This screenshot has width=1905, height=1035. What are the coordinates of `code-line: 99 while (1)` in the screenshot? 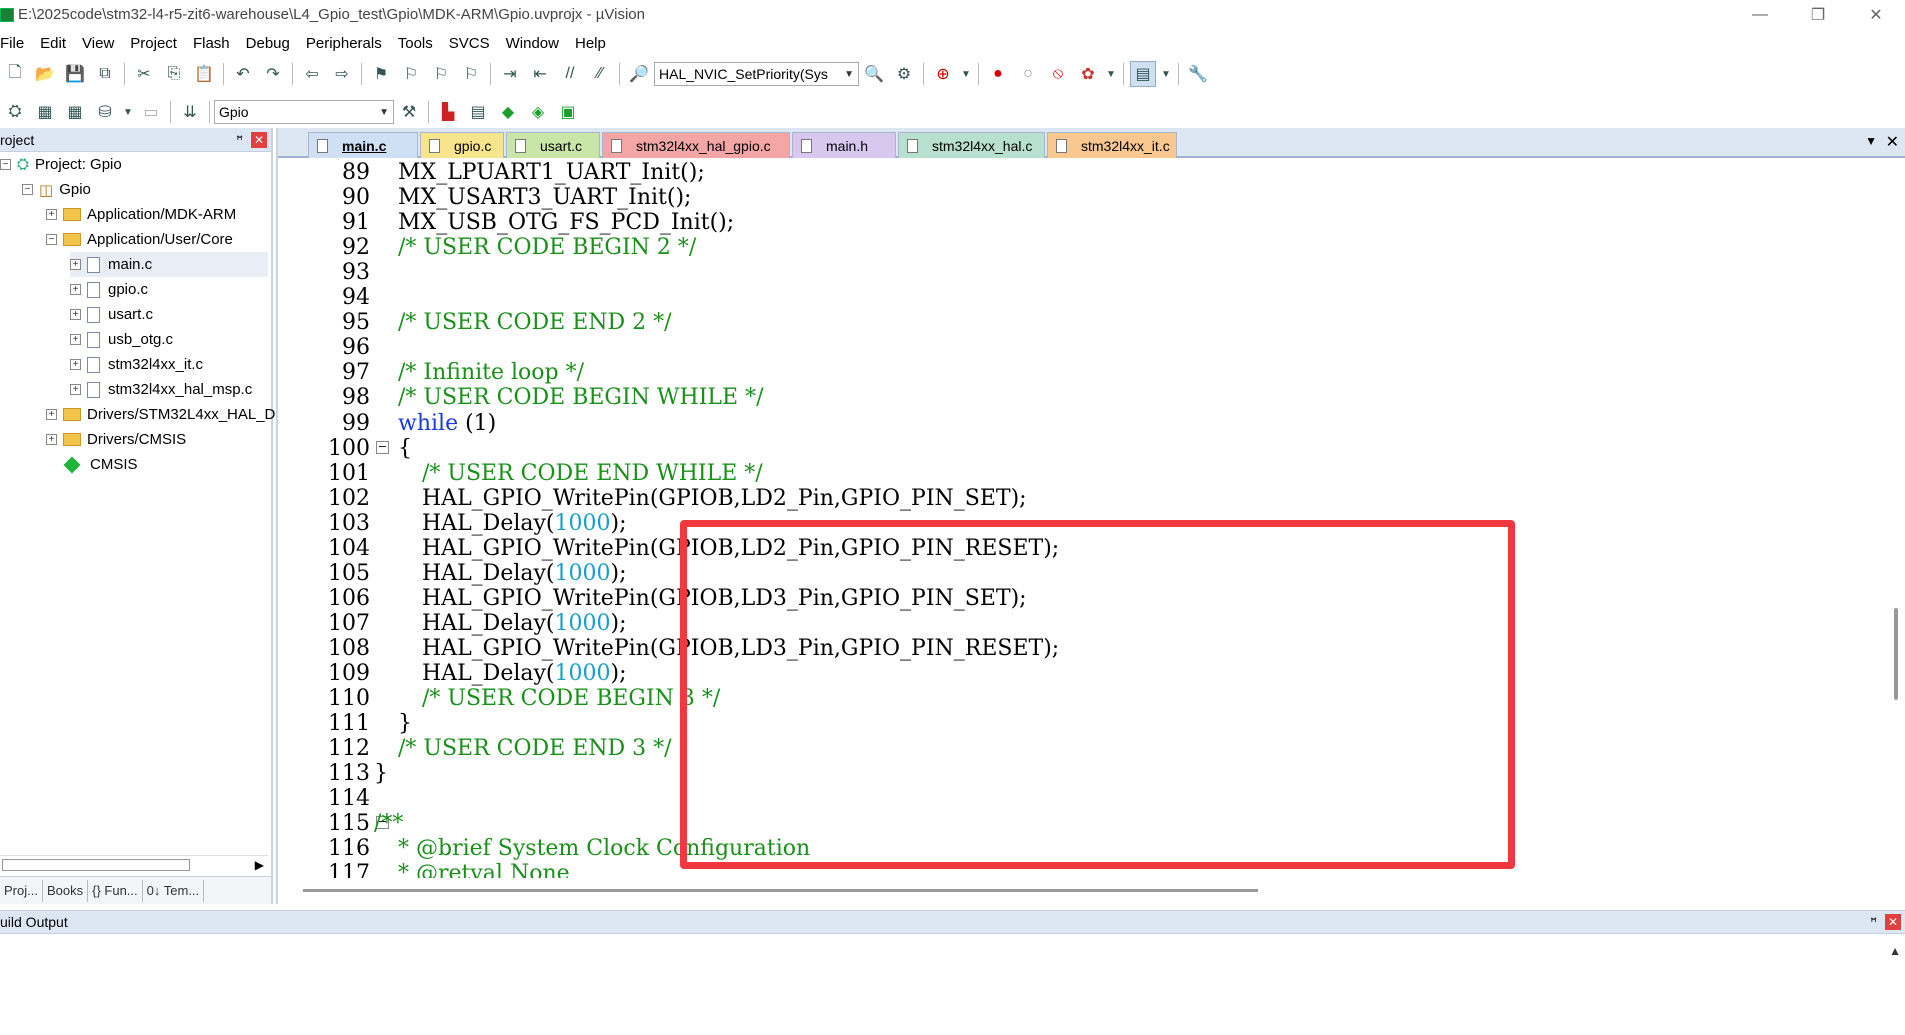 It's located at (1083, 423).